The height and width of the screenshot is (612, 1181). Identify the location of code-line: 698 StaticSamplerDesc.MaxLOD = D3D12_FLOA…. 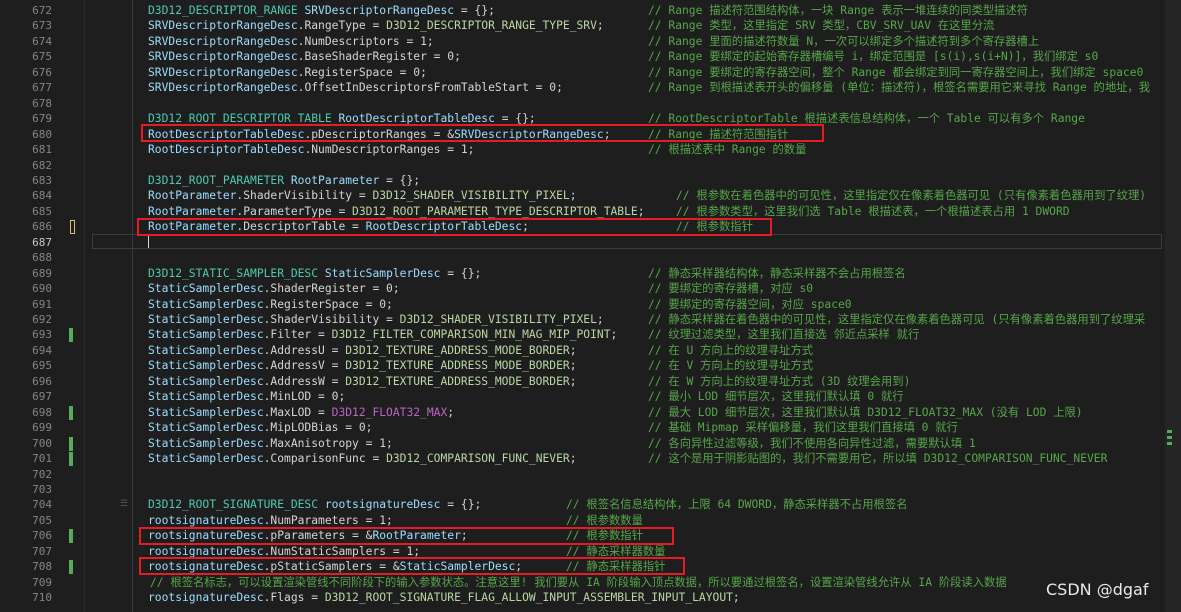
(590, 413).